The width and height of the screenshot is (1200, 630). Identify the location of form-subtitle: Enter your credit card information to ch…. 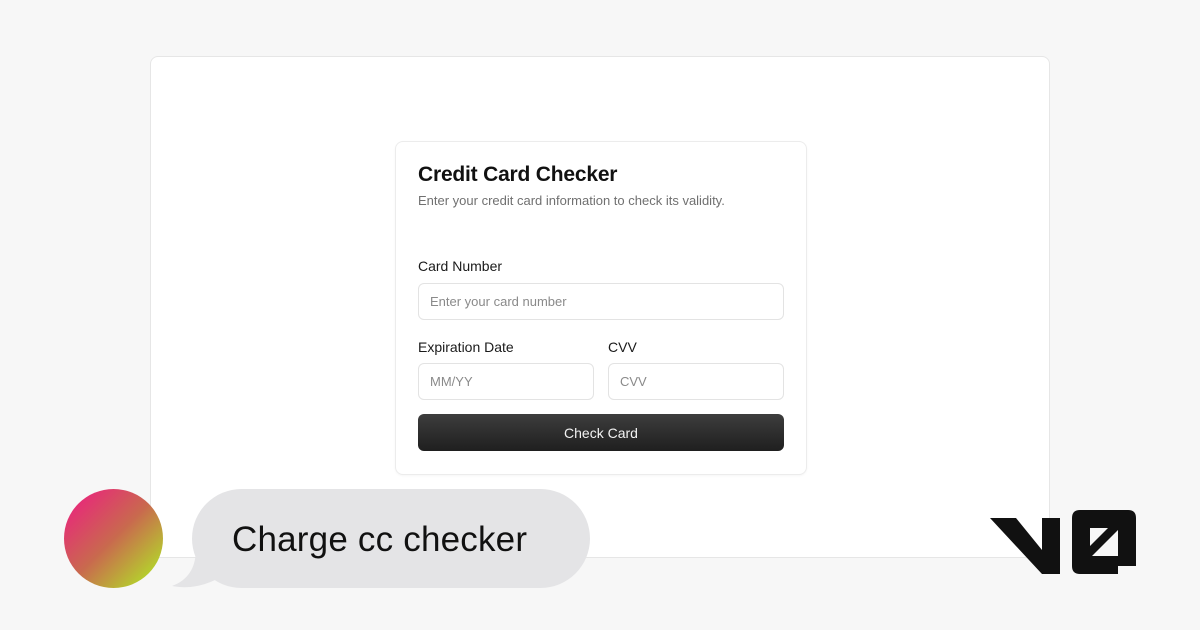
(571, 200).